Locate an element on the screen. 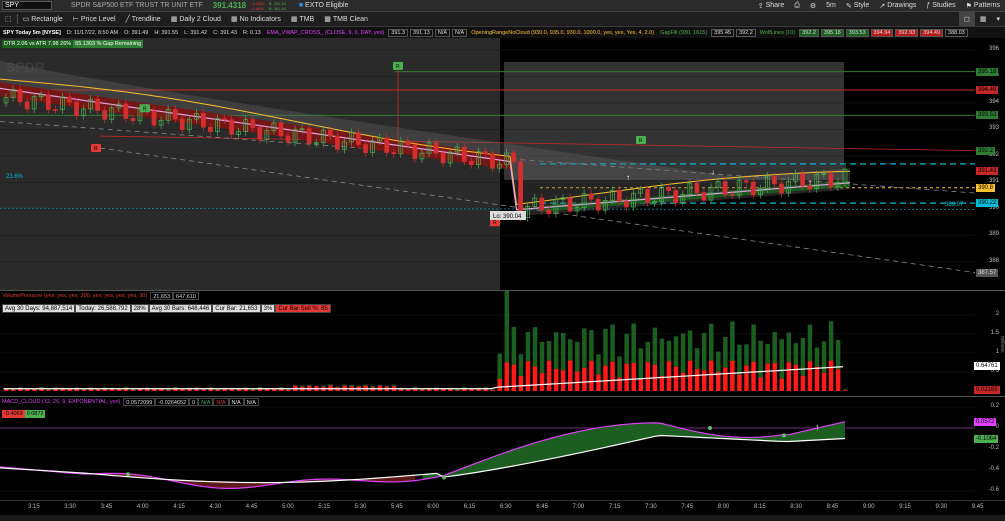 The width and height of the screenshot is (1005, 521). signal-marker-label: R is located at coordinates (641, 141).